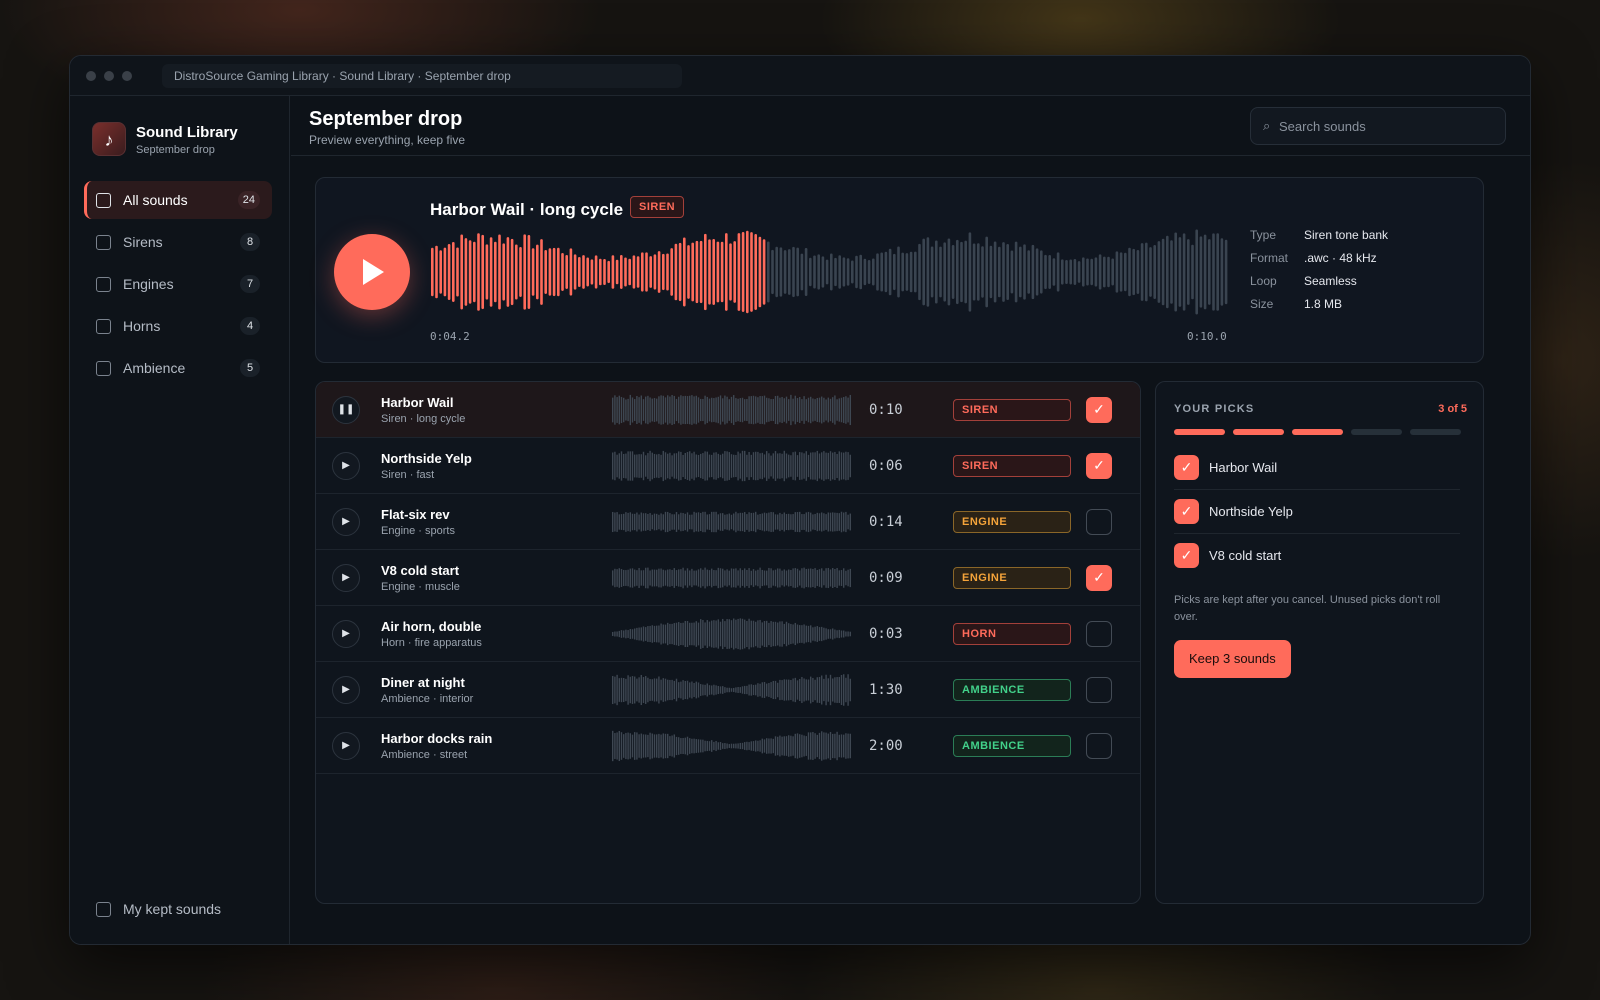 This screenshot has width=1600, height=1000. I want to click on sidebar-item-ambience: Ambience 5, so click(178, 368).